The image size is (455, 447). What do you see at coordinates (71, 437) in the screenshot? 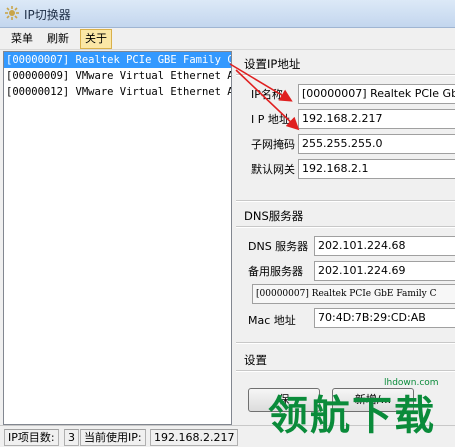
I see `ip-count-value: 3` at bounding box center [71, 437].